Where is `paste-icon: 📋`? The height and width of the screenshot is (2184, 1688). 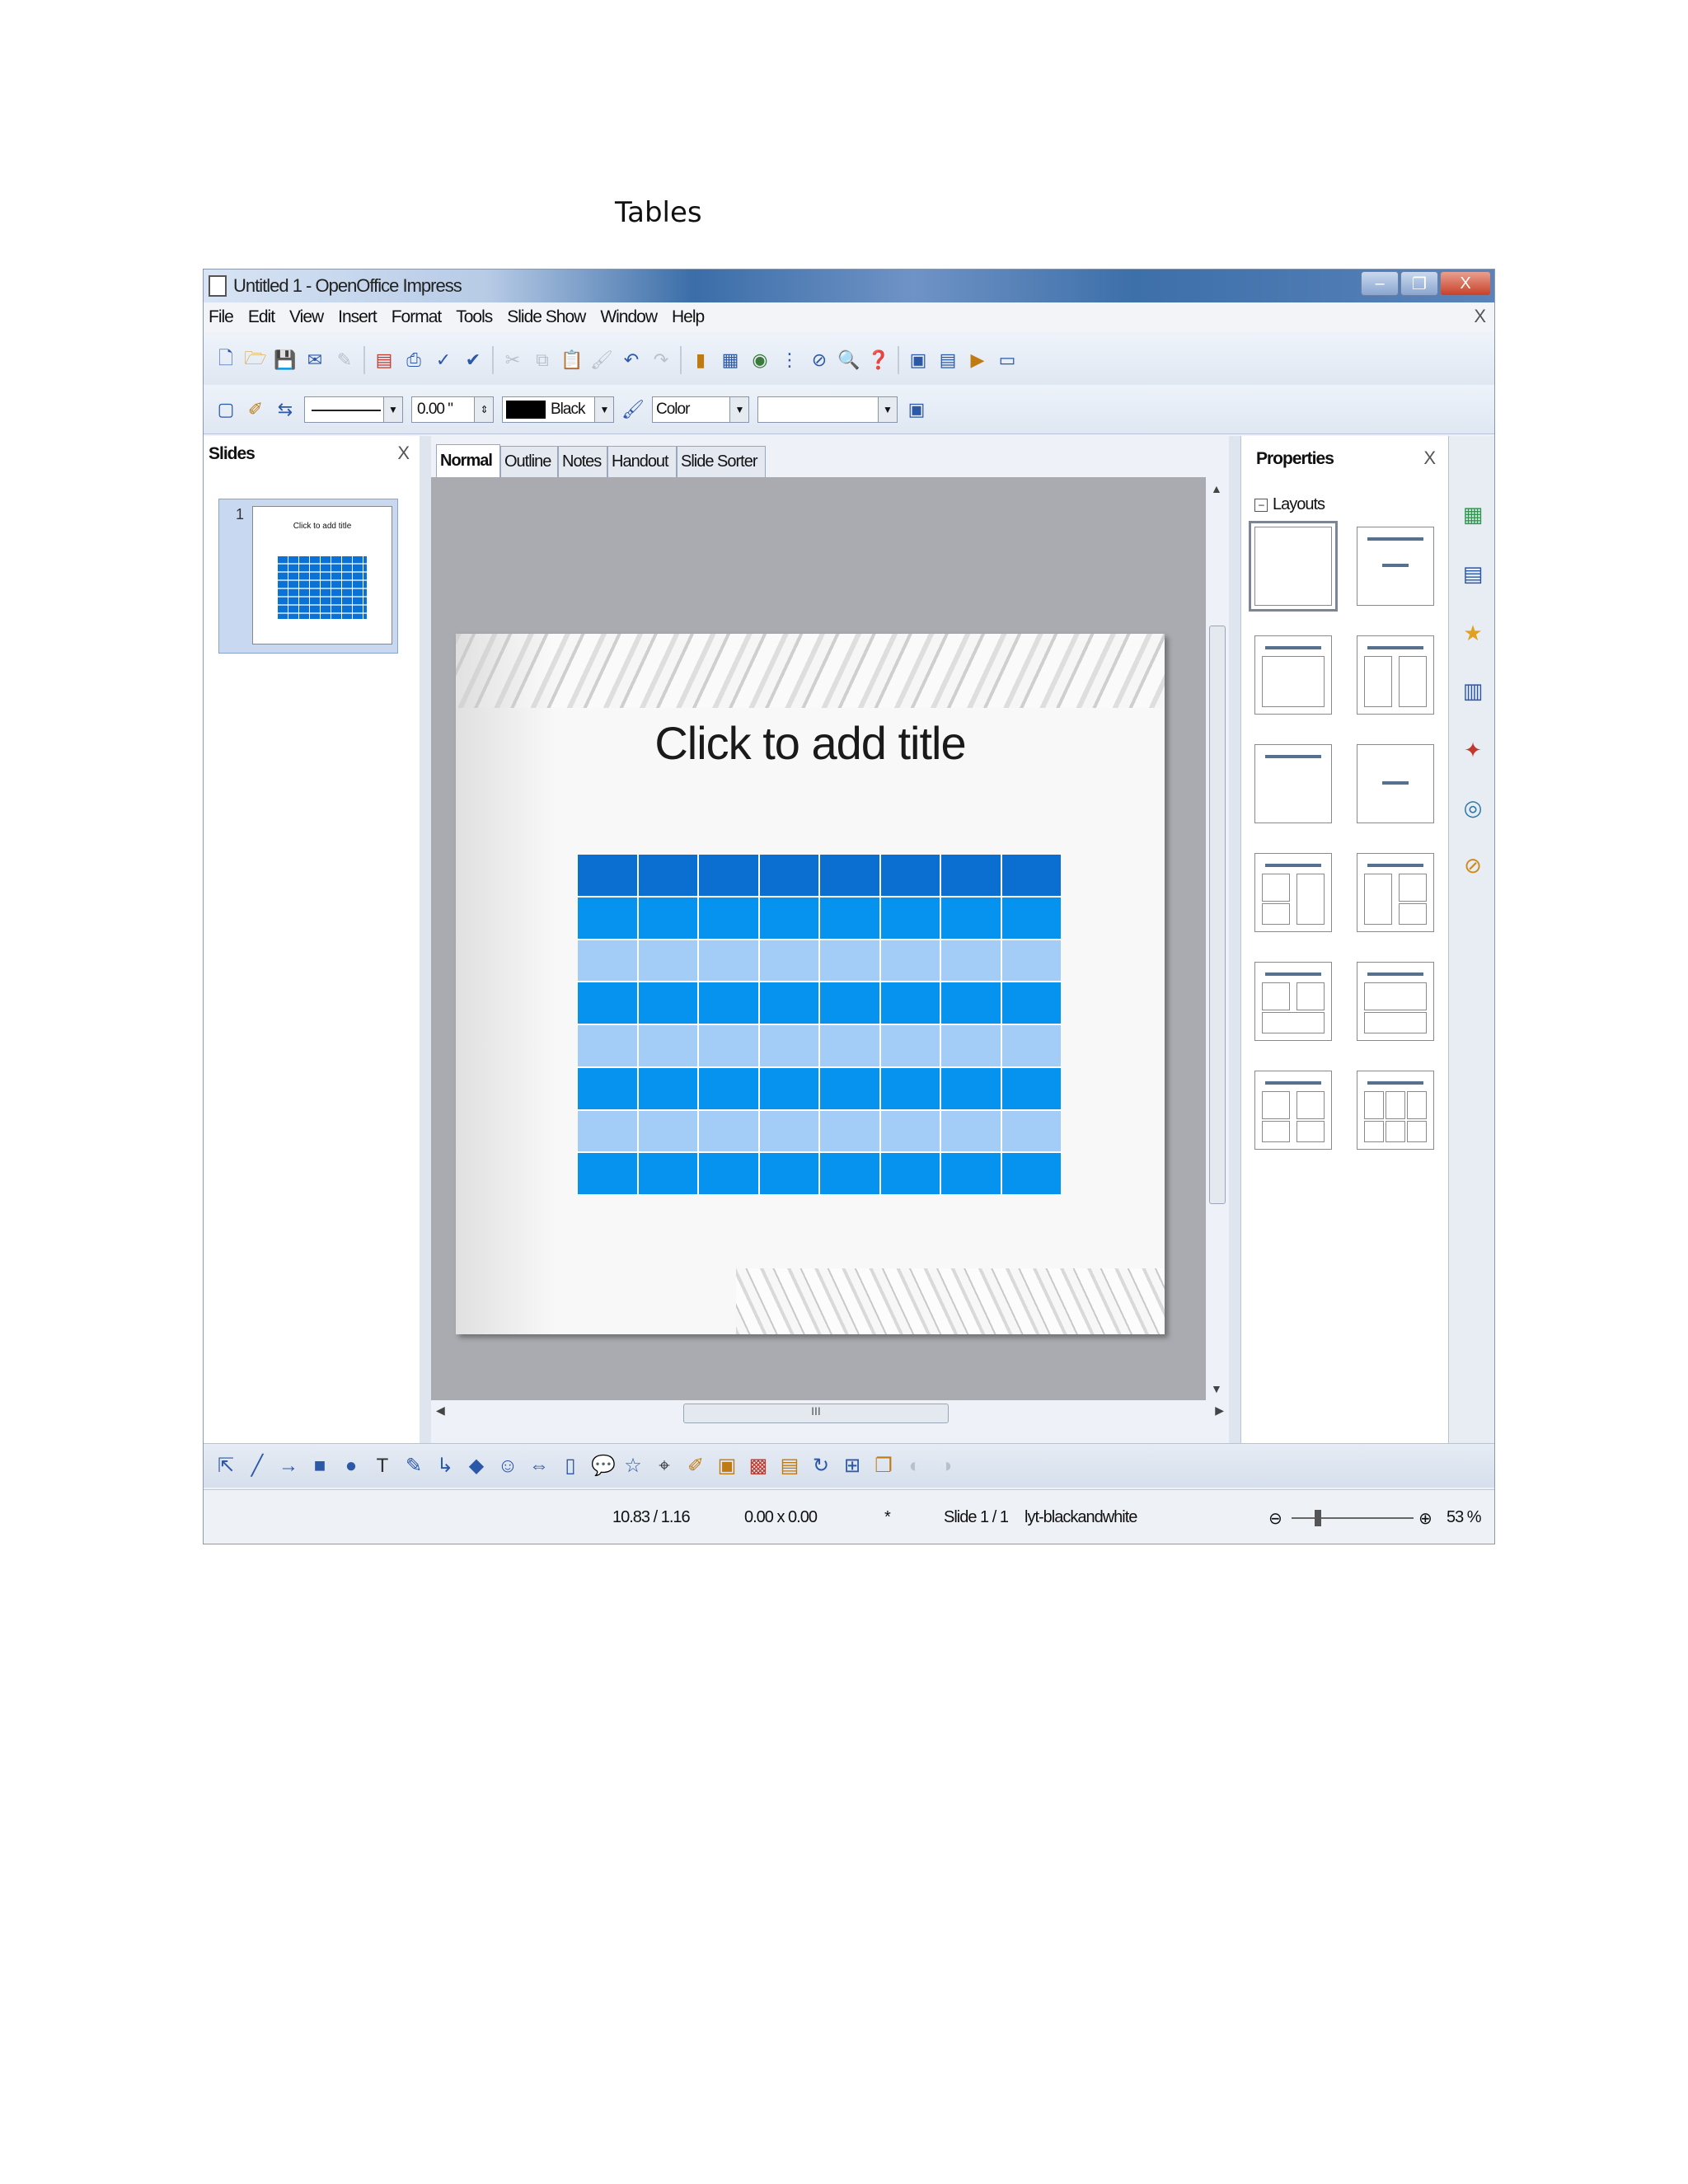 paste-icon: 📋 is located at coordinates (572, 360).